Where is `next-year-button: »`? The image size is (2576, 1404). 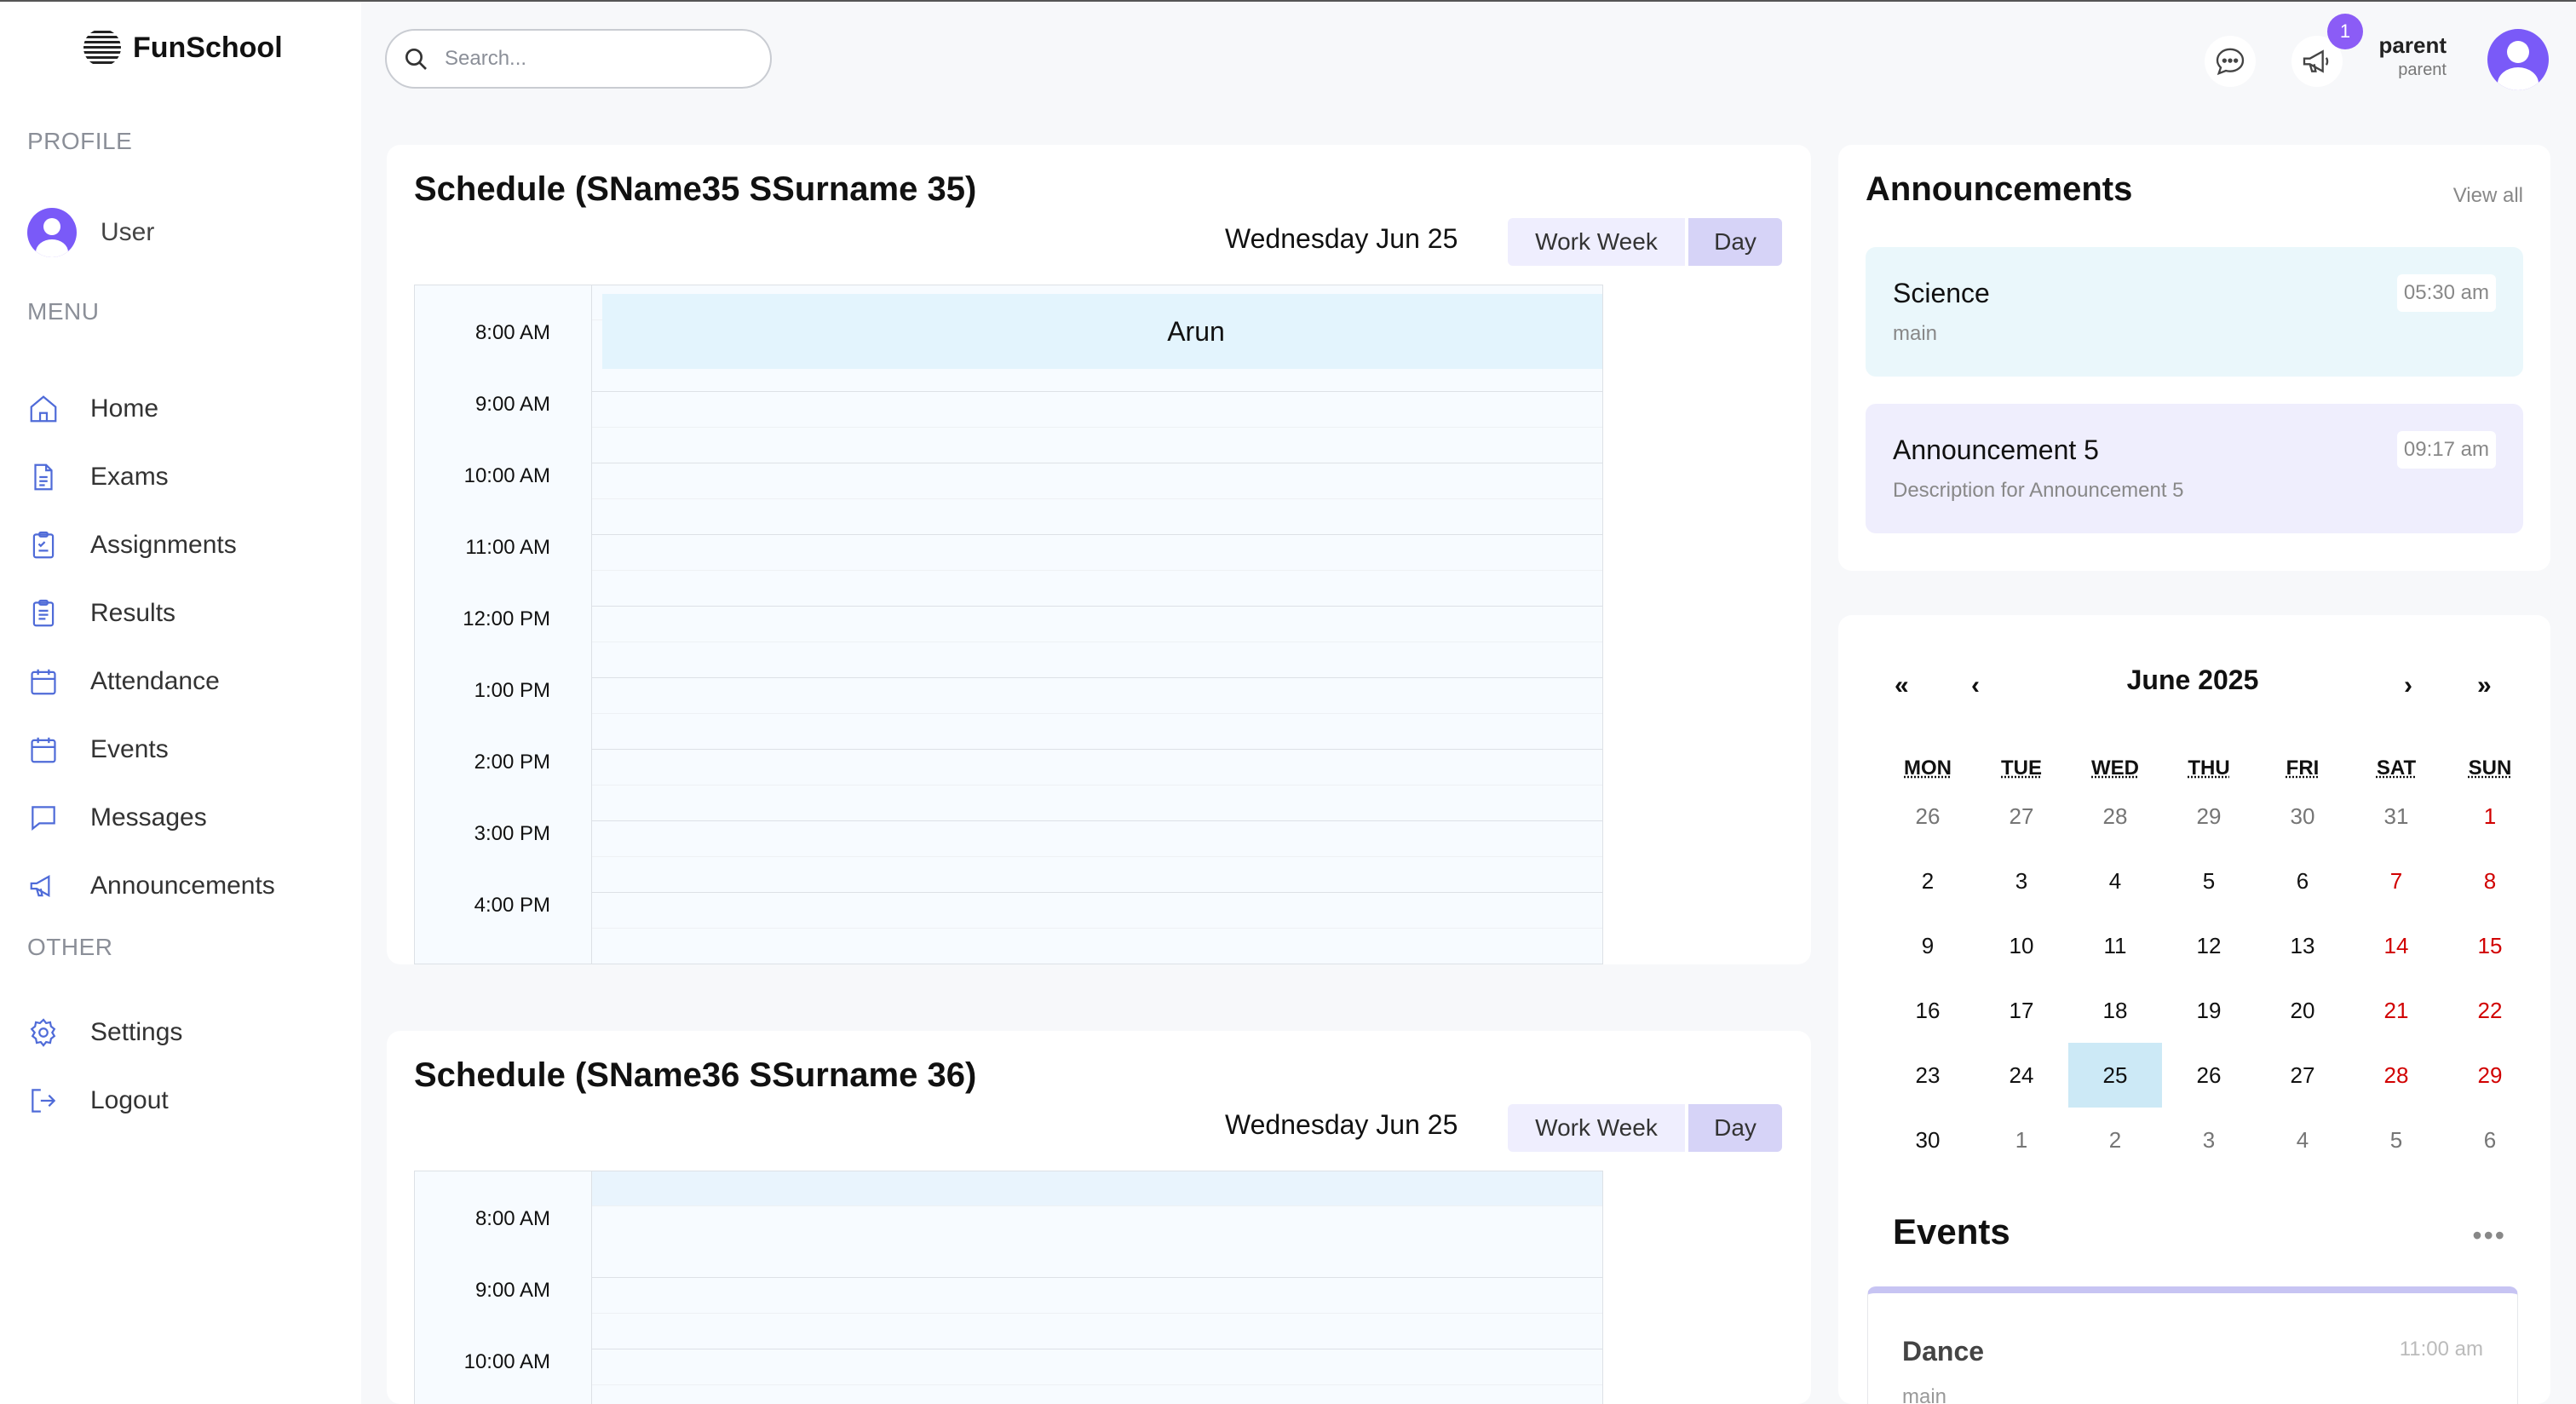 next-year-button: » is located at coordinates (2485, 685).